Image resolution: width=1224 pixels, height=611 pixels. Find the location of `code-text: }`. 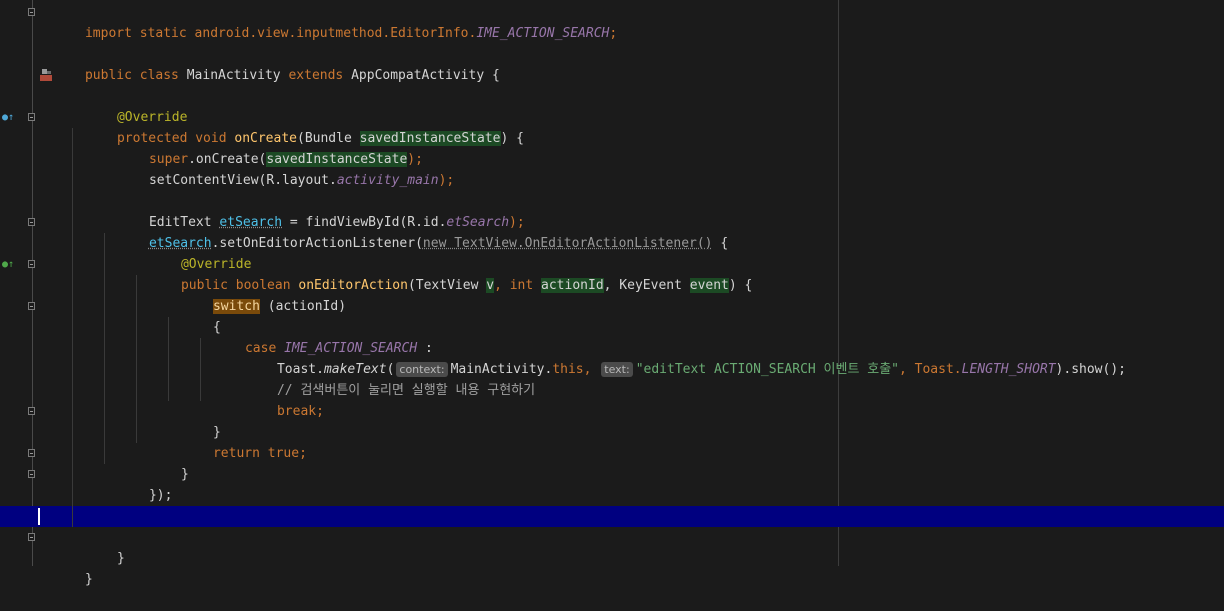

code-text: } is located at coordinates (88, 579).